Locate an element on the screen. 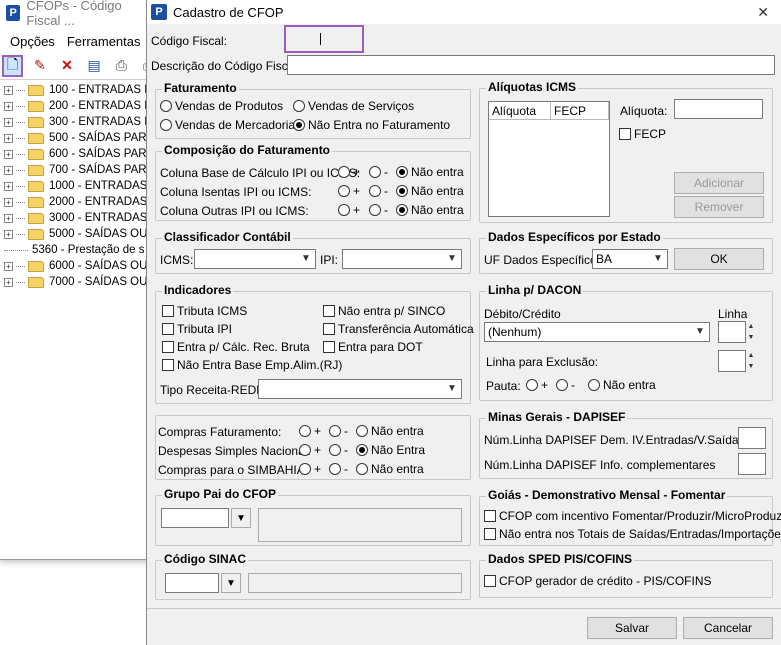 This screenshot has height=645, width=781. grupo-pai-input is located at coordinates (195, 518).